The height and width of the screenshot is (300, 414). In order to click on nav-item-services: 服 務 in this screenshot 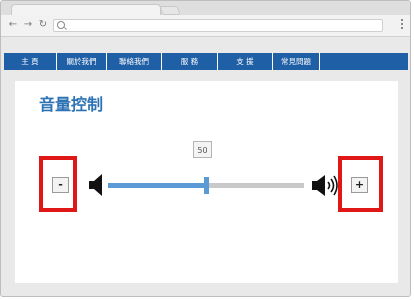, I will do `click(190, 61)`.